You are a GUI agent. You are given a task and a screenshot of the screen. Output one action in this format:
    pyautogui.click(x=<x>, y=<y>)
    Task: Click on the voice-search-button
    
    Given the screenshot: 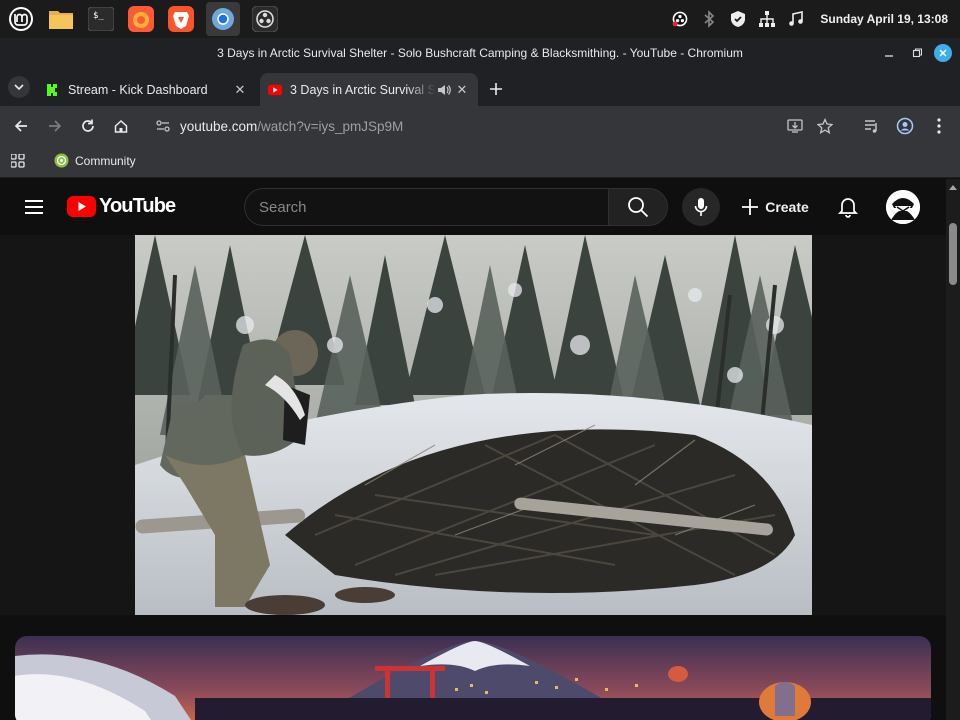 What is the action you would take?
    pyautogui.click(x=701, y=207)
    